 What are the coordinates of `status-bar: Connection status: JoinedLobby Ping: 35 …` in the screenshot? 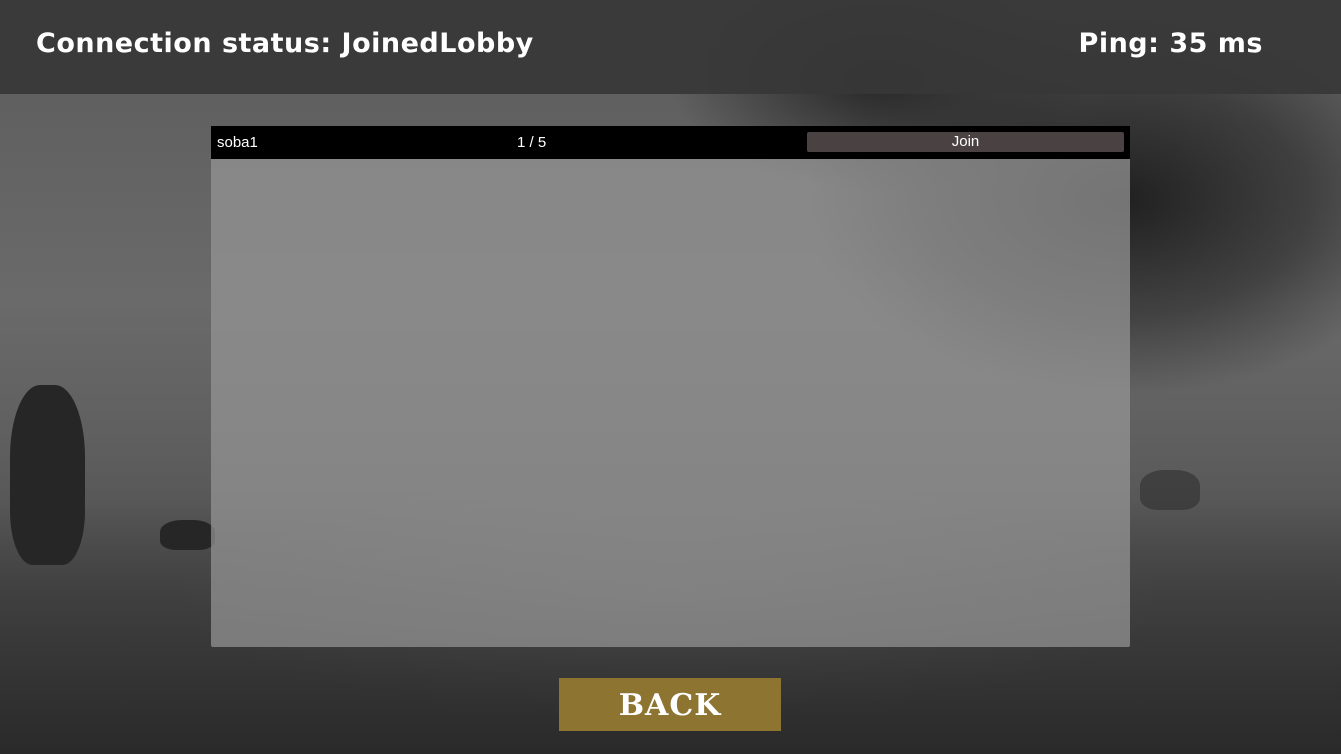 It's located at (670, 47).